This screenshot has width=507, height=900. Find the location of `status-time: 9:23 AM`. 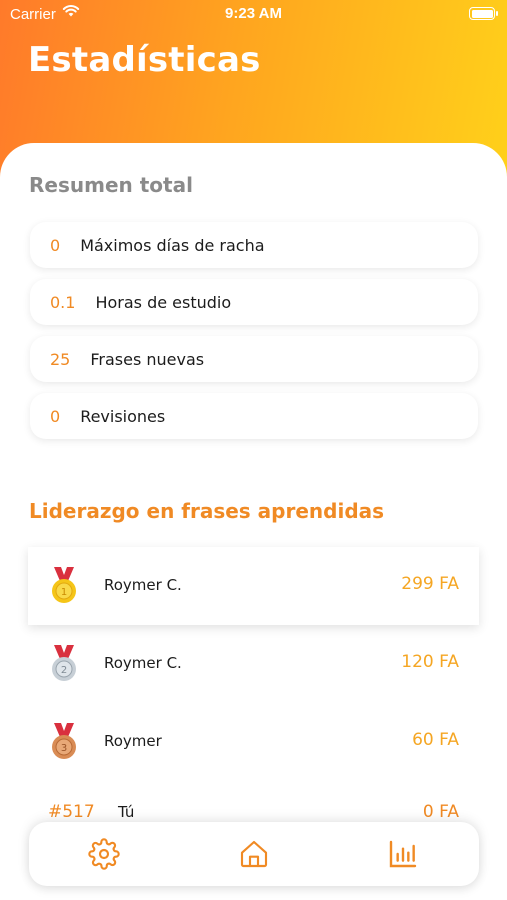

status-time: 9:23 AM is located at coordinates (253, 13).